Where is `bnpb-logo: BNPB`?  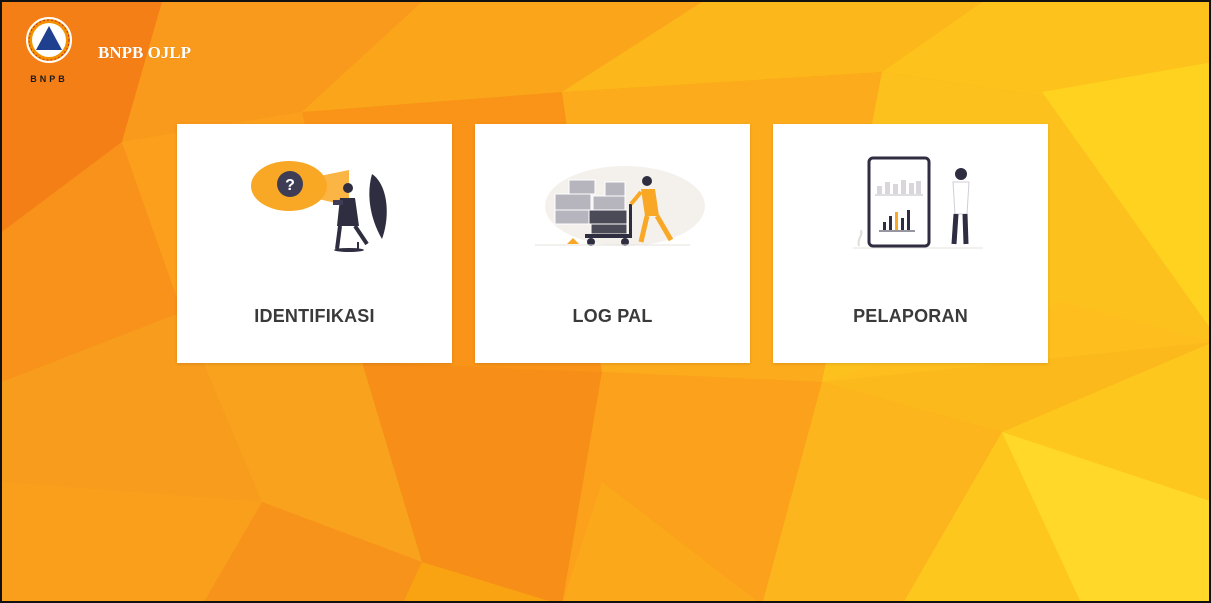 bnpb-logo: BNPB is located at coordinates (49, 48).